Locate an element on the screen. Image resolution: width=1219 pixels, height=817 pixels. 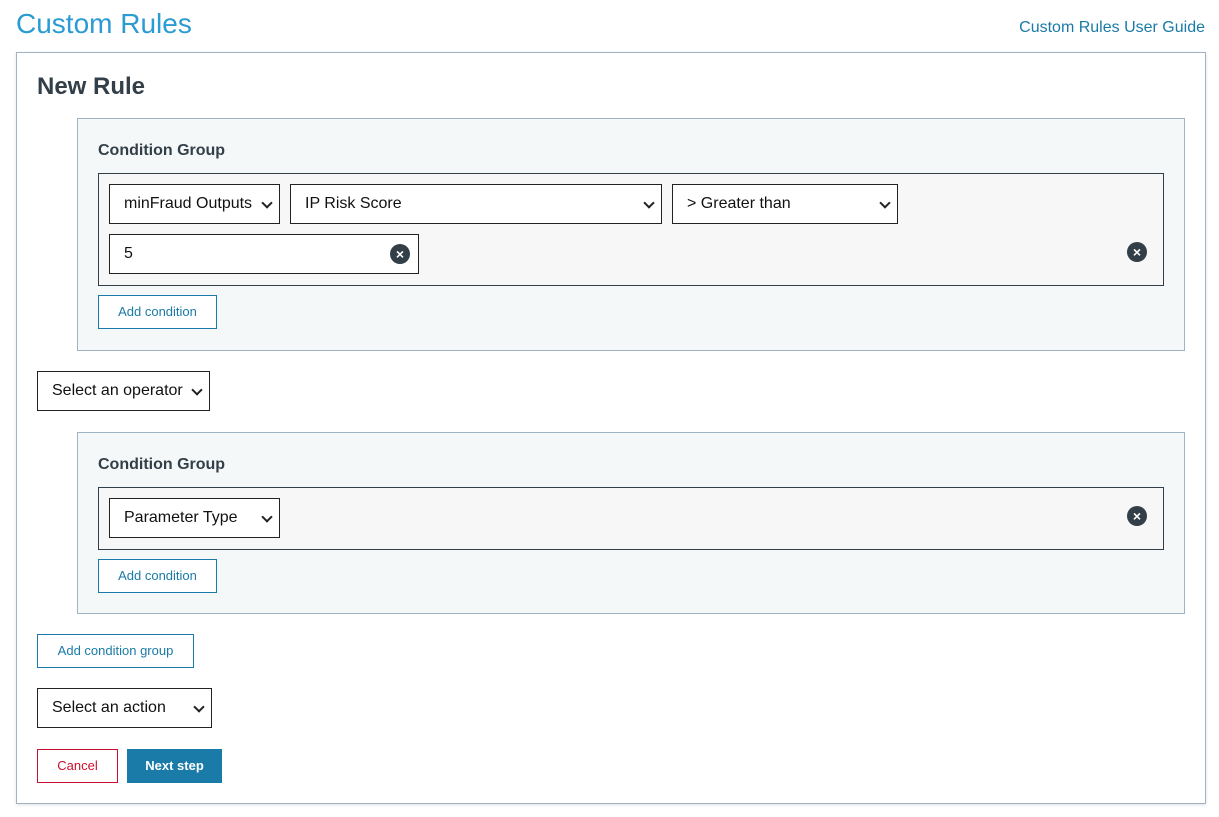
user-guide-link: Custom Rules User Guide is located at coordinates (1112, 28).